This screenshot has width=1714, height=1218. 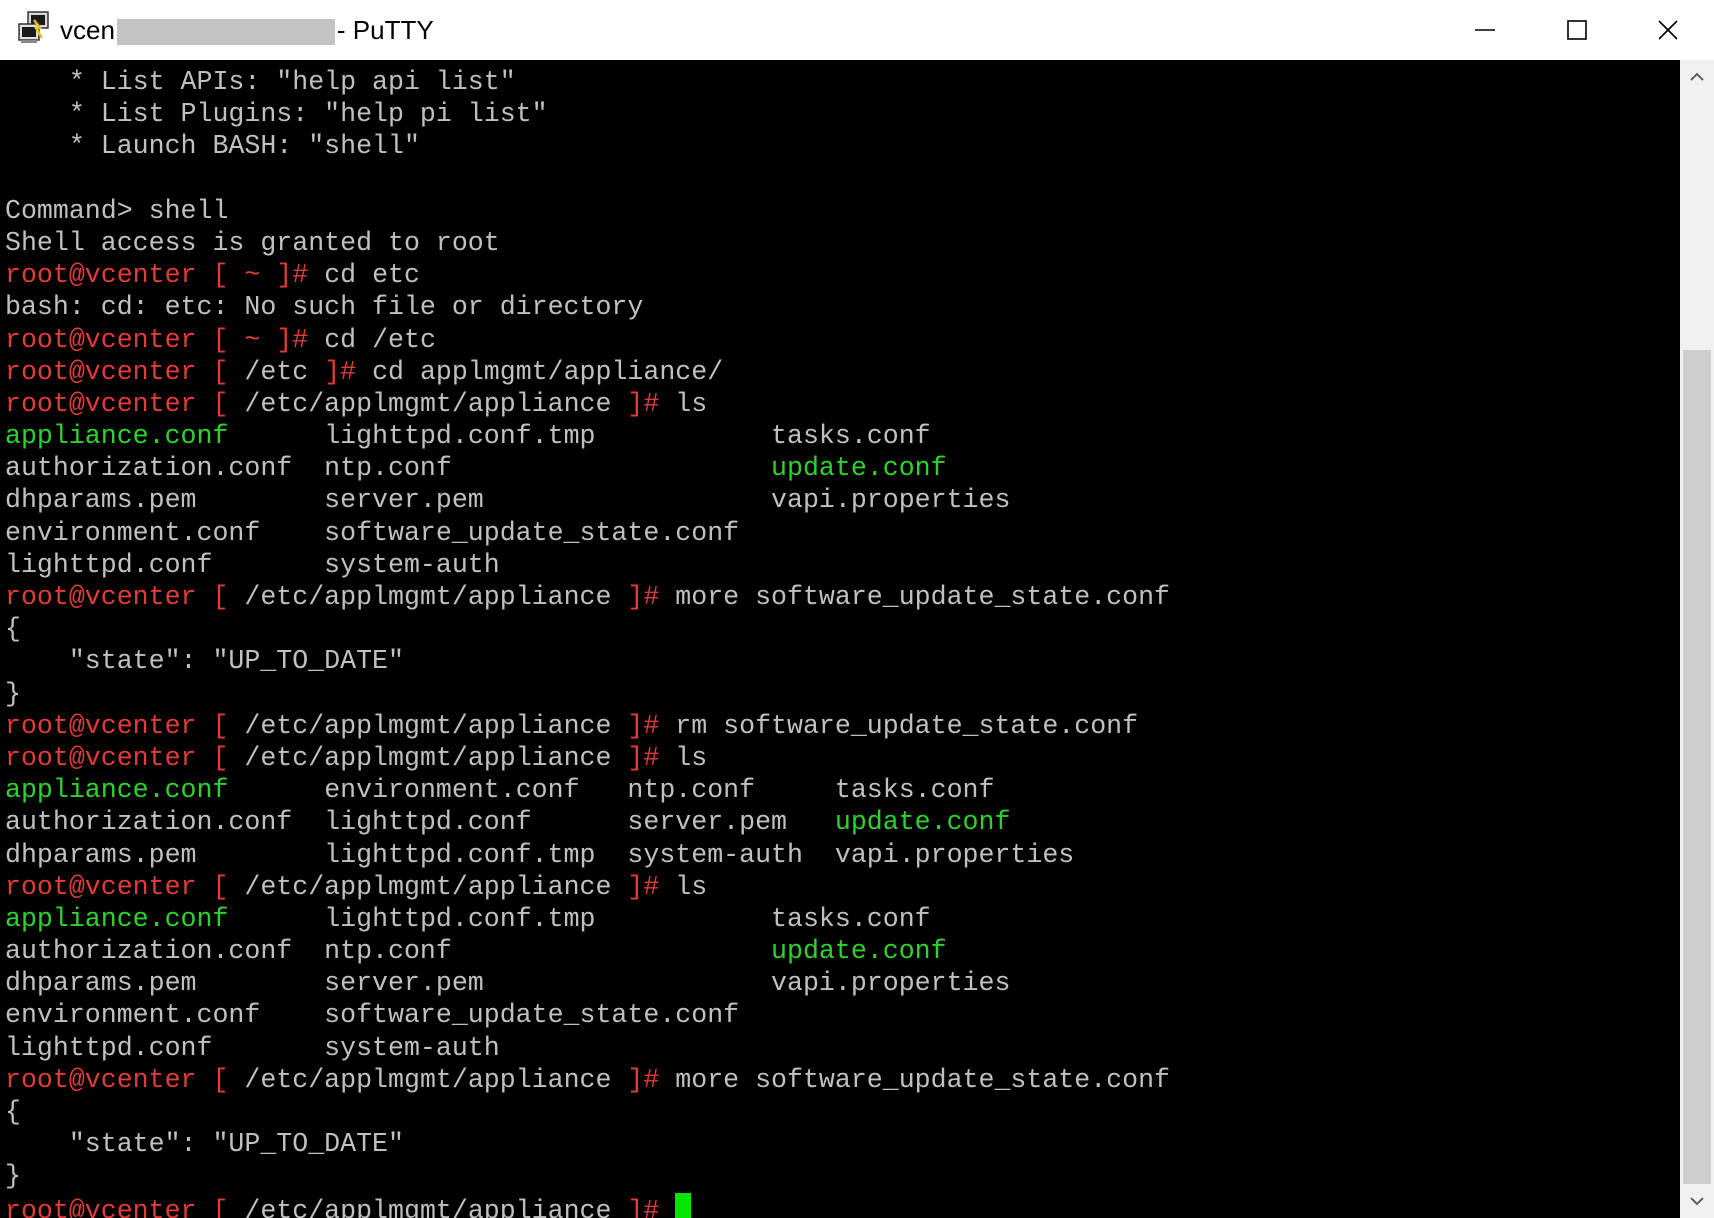 I want to click on maximize-button, so click(x=1577, y=30).